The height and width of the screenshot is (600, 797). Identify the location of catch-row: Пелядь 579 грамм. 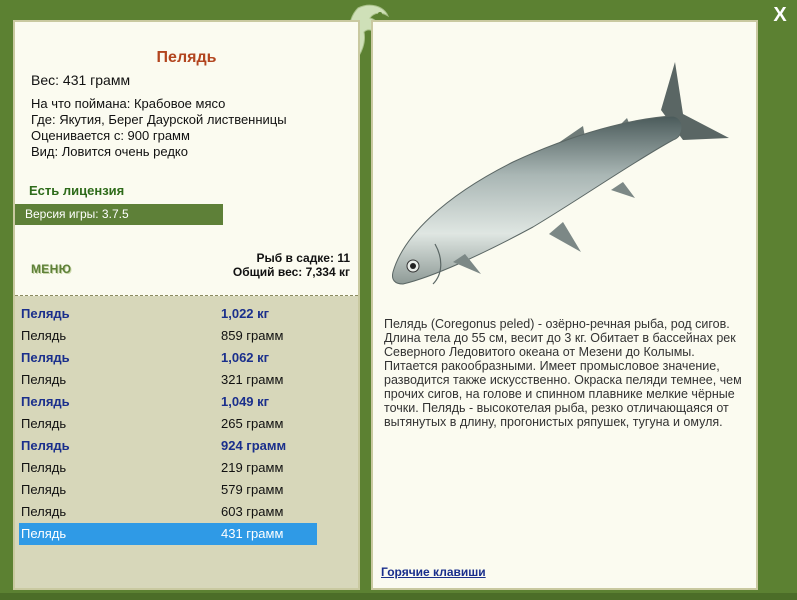
(168, 490).